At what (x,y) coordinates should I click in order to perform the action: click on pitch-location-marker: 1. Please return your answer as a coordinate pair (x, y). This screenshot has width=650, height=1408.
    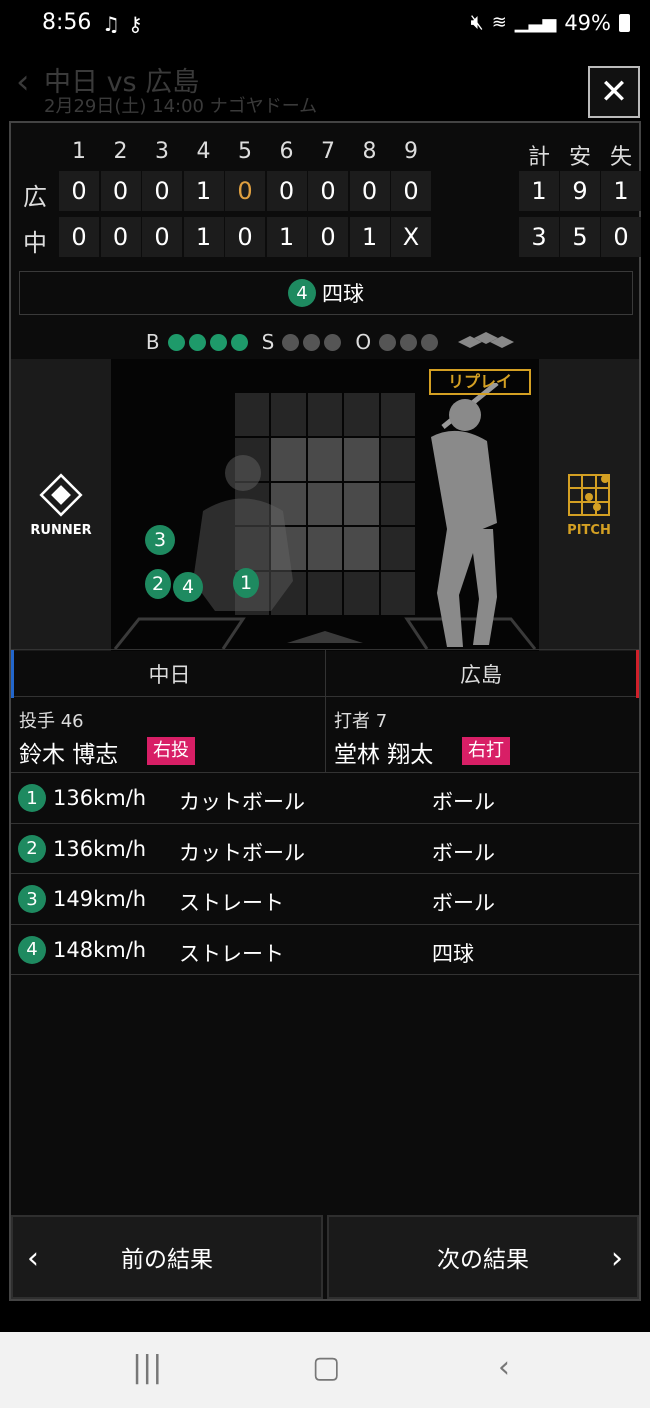
    Looking at the image, I should click on (246, 583).